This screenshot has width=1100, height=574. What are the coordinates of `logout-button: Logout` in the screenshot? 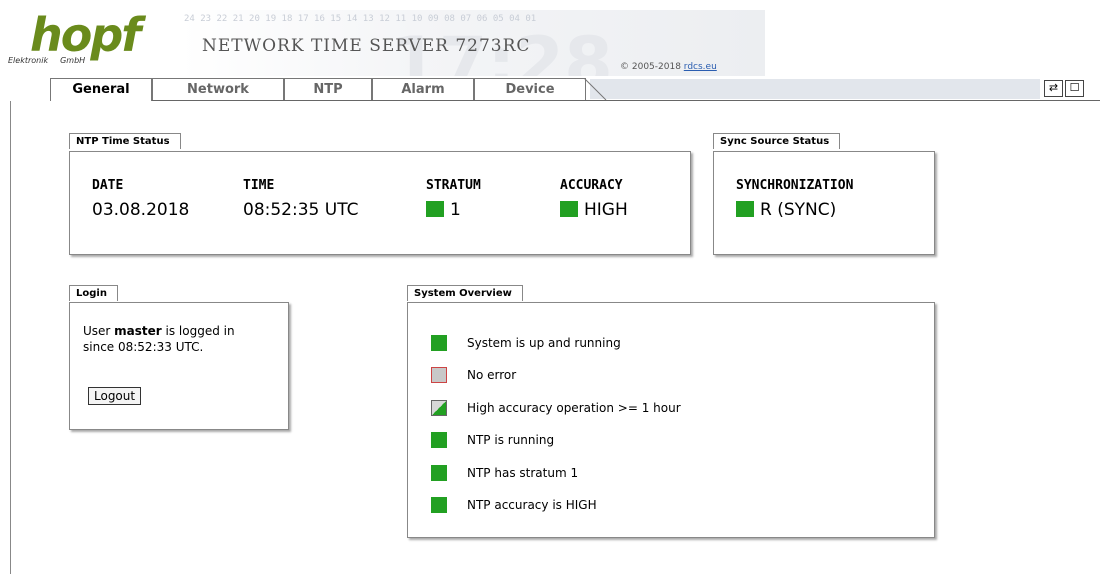 It's located at (115, 396).